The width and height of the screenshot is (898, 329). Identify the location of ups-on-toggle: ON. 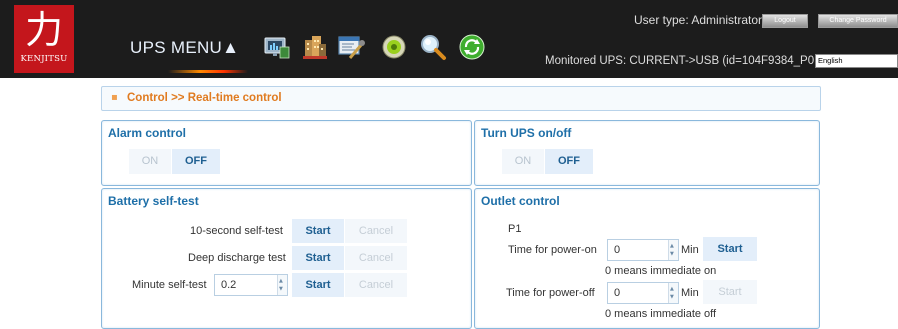
(523, 161).